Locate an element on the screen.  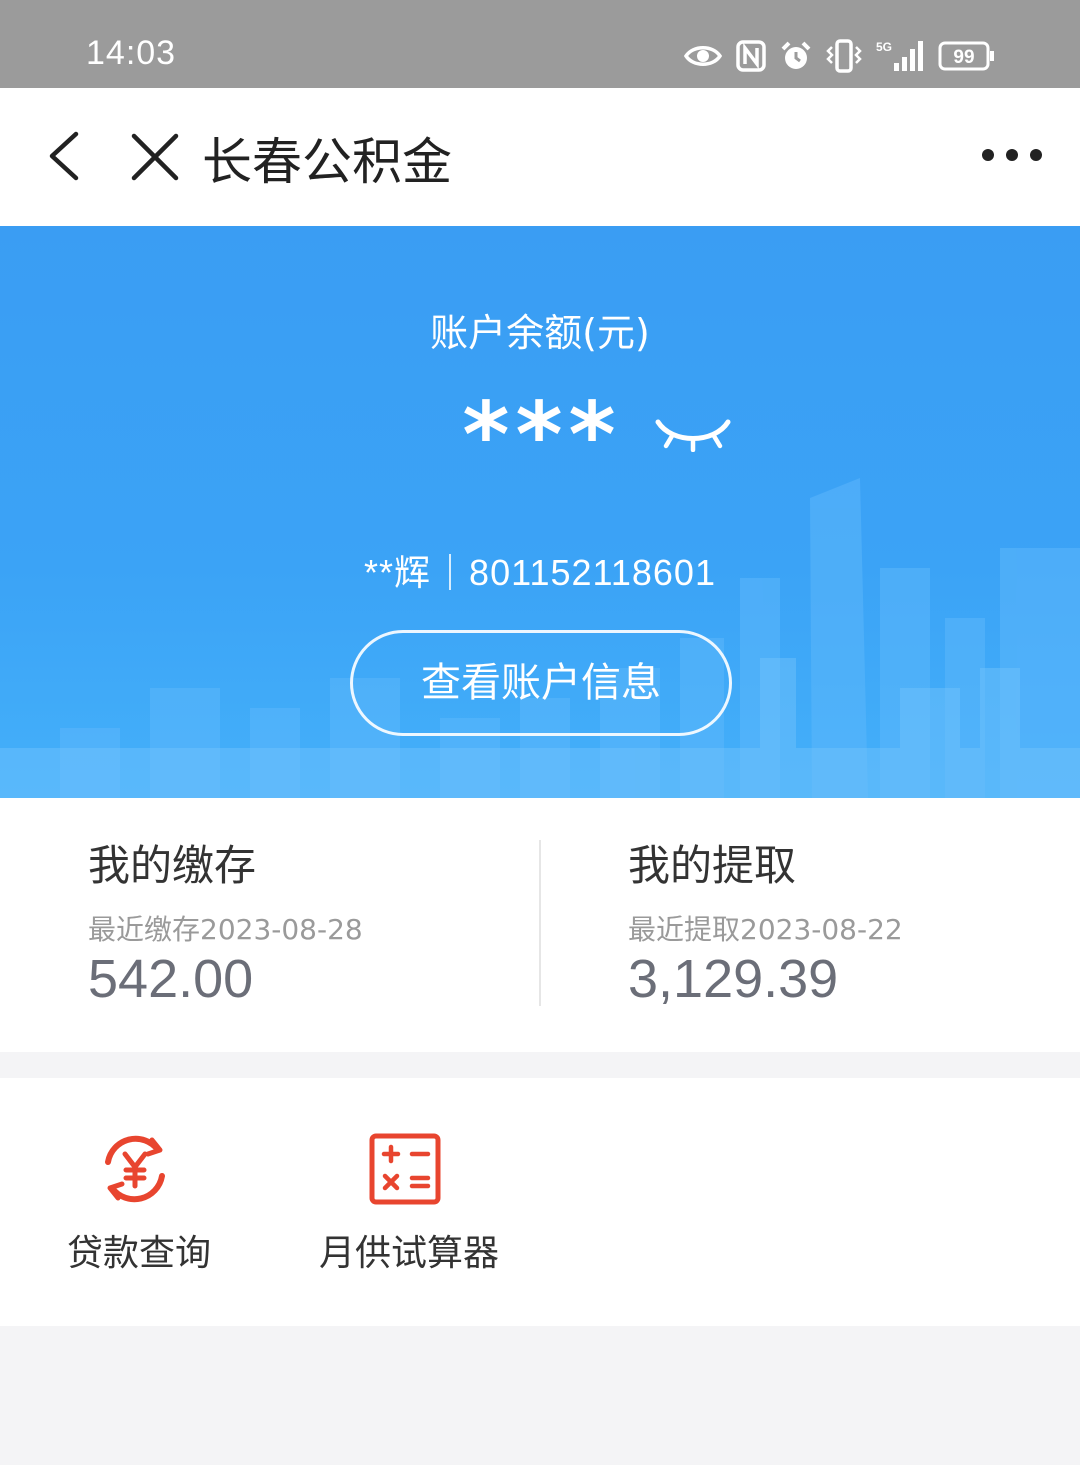
yuan-exchange-icon is located at coordinates (135, 1169).